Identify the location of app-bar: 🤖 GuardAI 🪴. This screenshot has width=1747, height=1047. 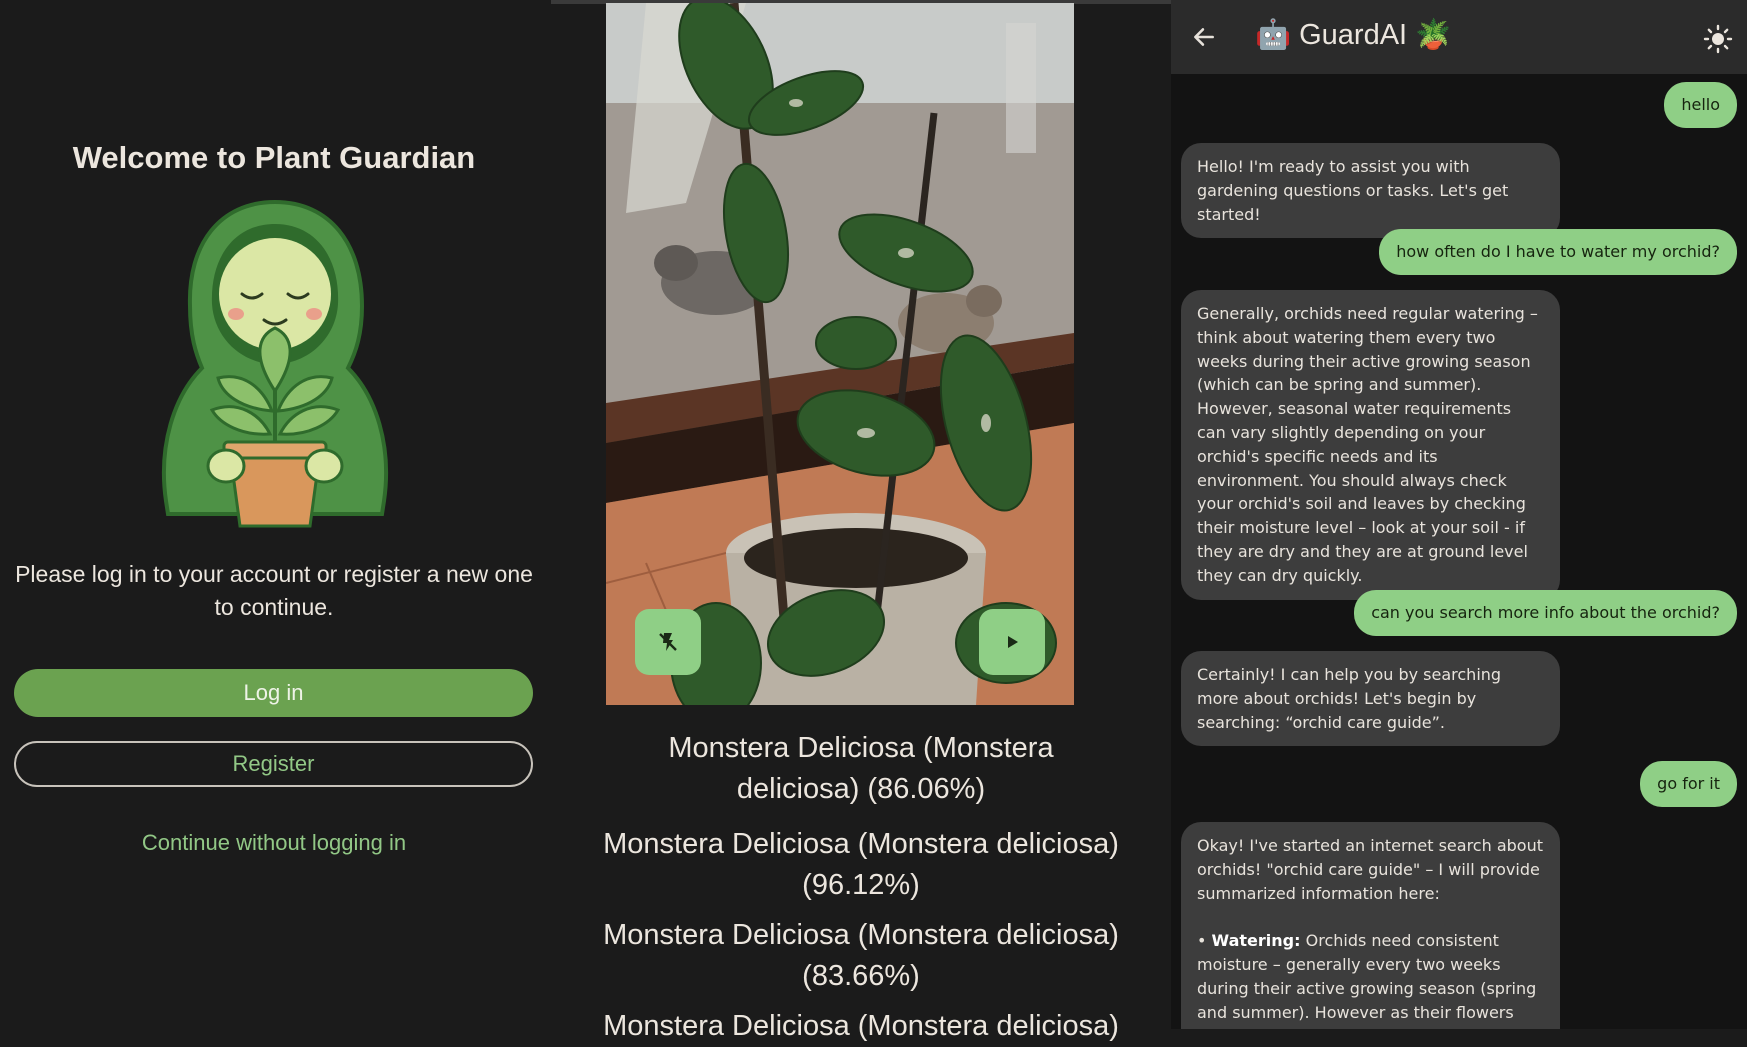
(1459, 37).